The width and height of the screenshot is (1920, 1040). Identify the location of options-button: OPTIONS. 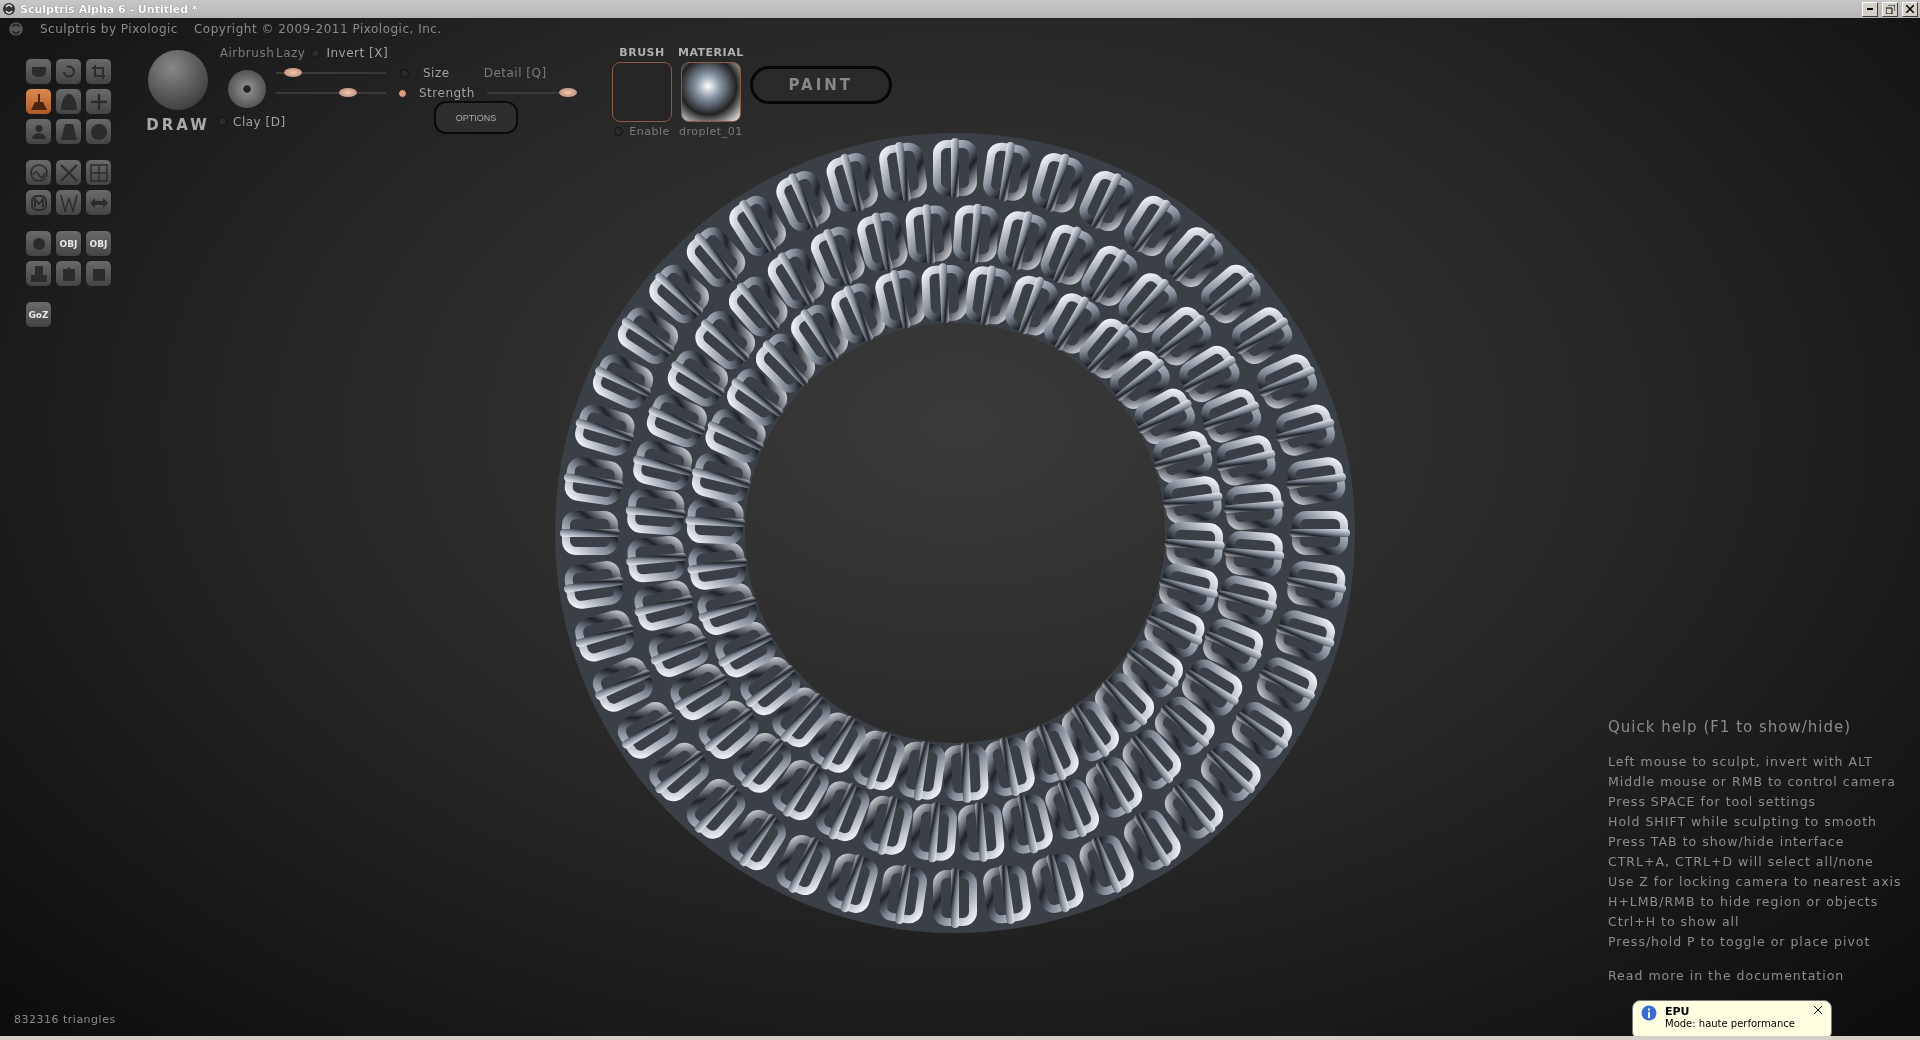
(476, 117).